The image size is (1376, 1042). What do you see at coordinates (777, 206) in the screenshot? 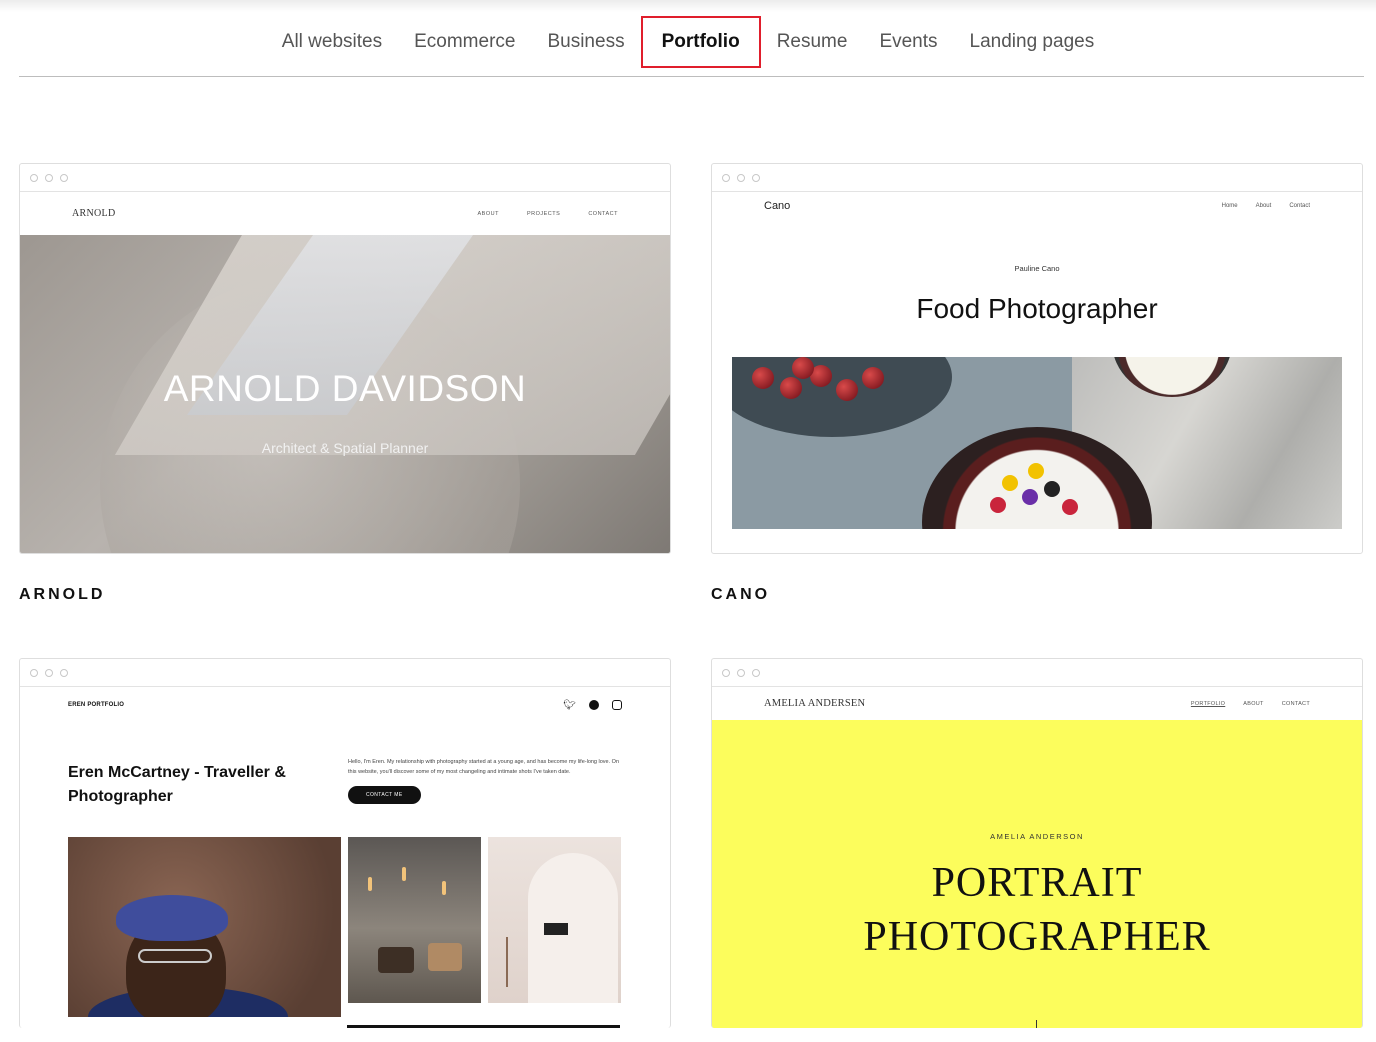
I see `preview-logo: Cano` at bounding box center [777, 206].